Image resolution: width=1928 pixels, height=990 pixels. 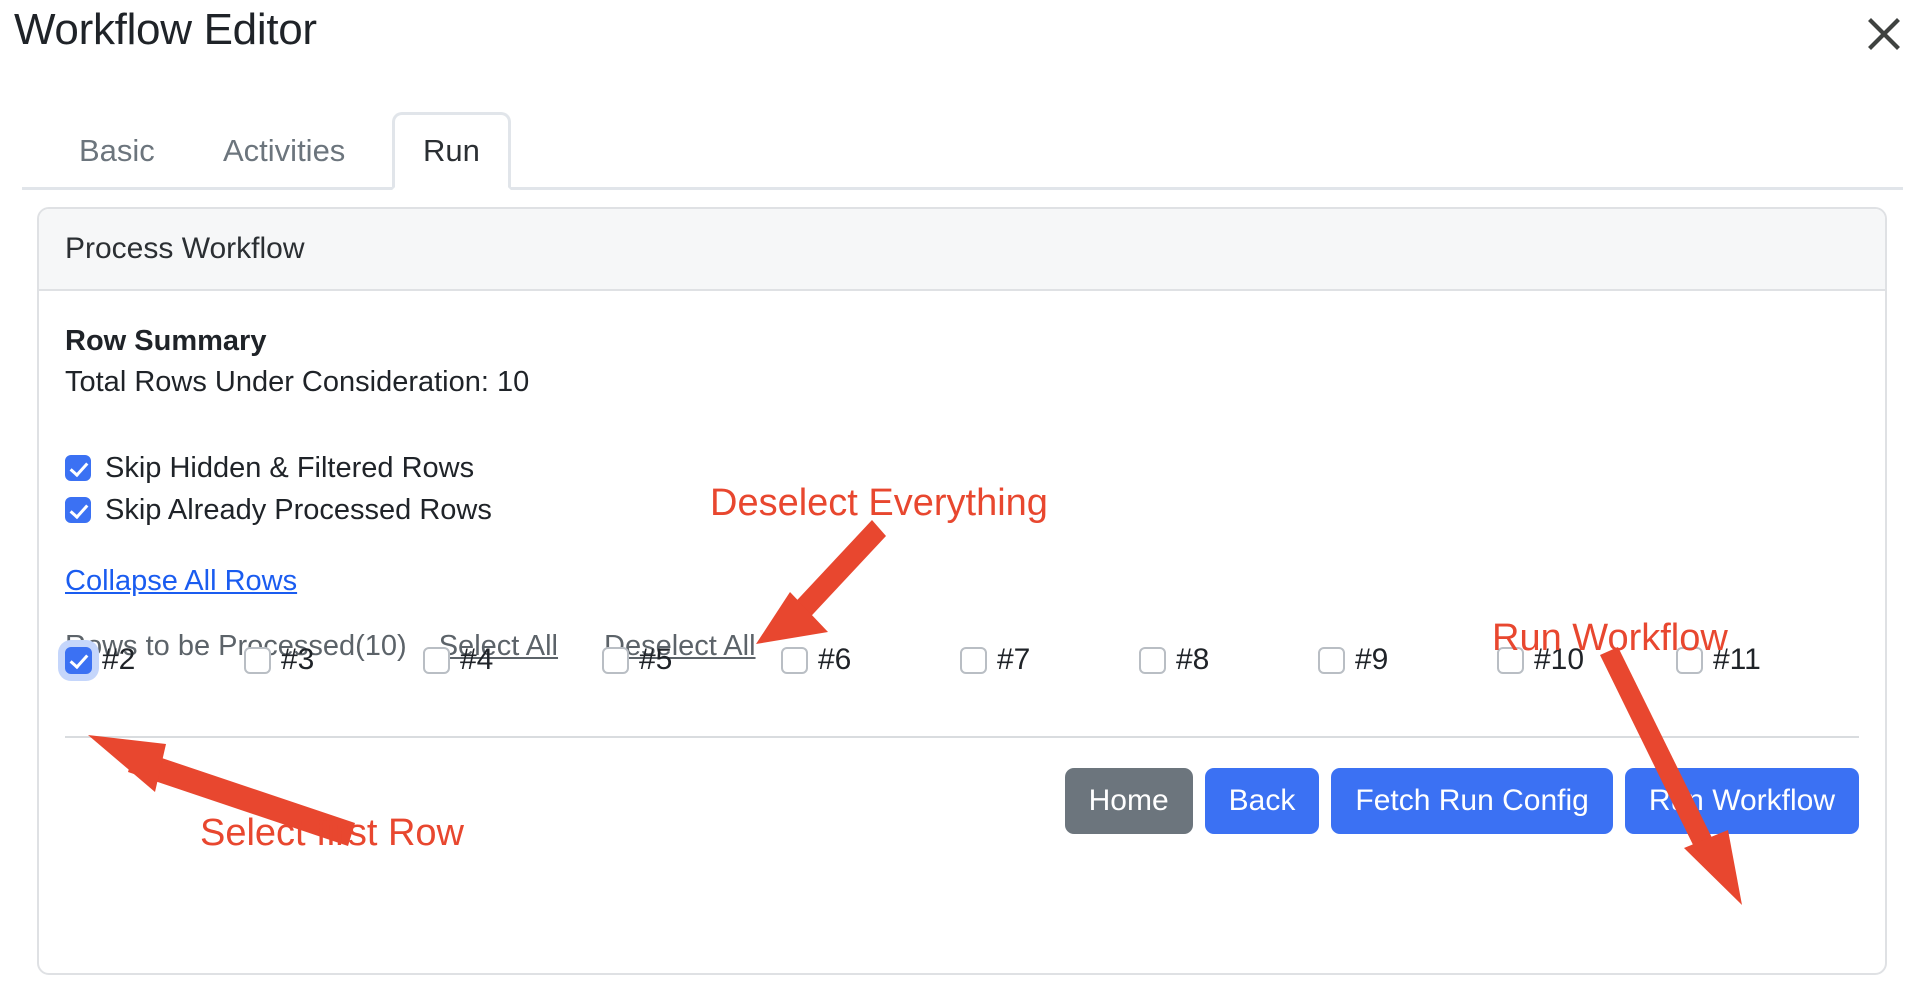 What do you see at coordinates (1049, 660) in the screenshot?
I see `row-checkbox-cell: #7` at bounding box center [1049, 660].